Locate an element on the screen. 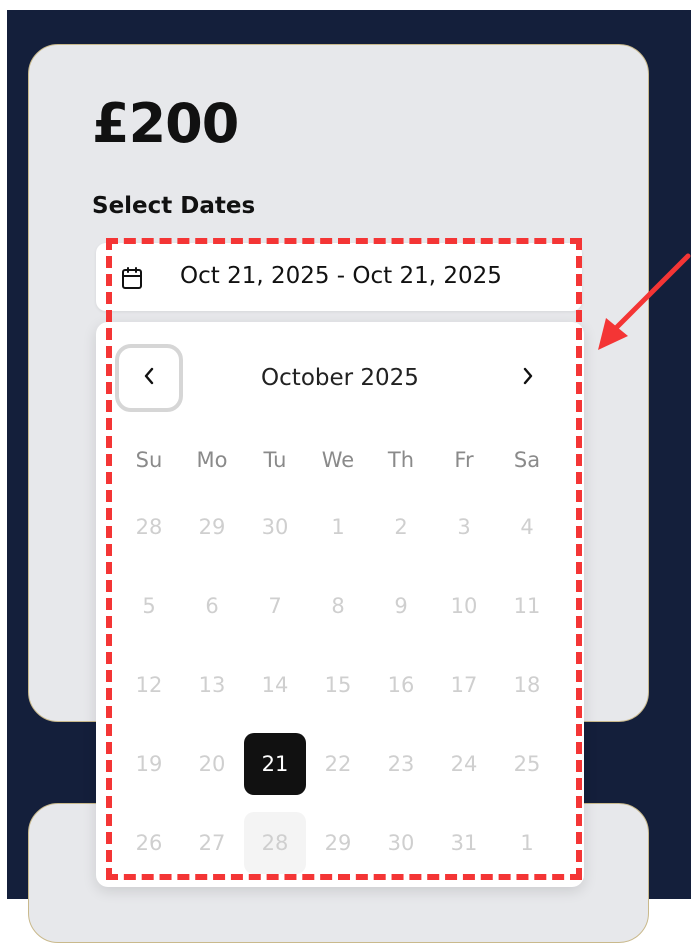  weekday-we: We is located at coordinates (338, 460).